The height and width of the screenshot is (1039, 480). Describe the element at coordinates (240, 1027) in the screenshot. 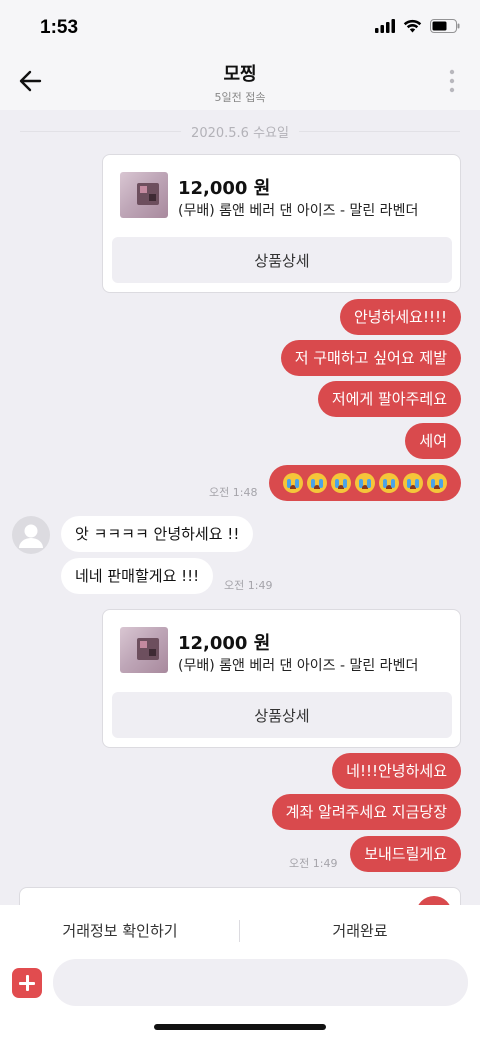

I see `home-indicator` at that location.